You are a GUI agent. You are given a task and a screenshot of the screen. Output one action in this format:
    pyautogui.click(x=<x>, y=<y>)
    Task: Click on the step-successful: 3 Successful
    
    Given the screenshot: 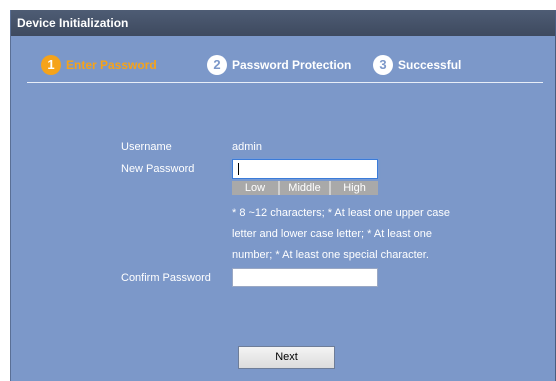 What is the action you would take?
    pyautogui.click(x=417, y=65)
    